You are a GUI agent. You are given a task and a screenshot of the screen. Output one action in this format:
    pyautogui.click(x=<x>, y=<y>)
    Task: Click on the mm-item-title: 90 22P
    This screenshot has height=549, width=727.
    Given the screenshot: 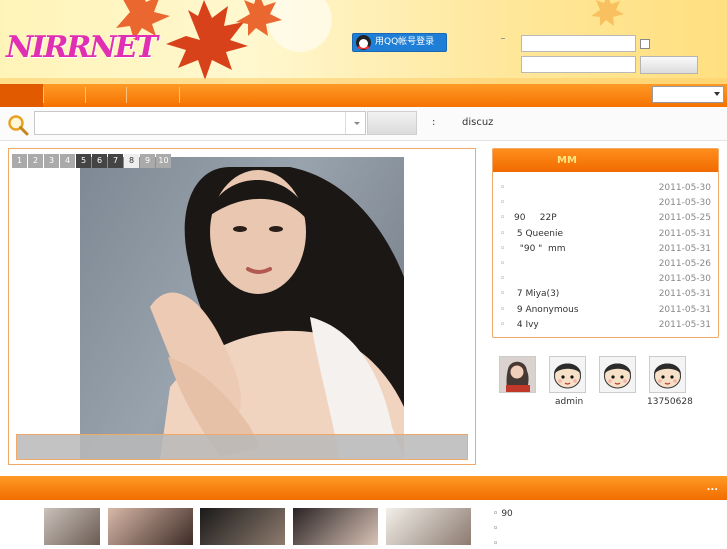 What is the action you would take?
    pyautogui.click(x=535, y=218)
    